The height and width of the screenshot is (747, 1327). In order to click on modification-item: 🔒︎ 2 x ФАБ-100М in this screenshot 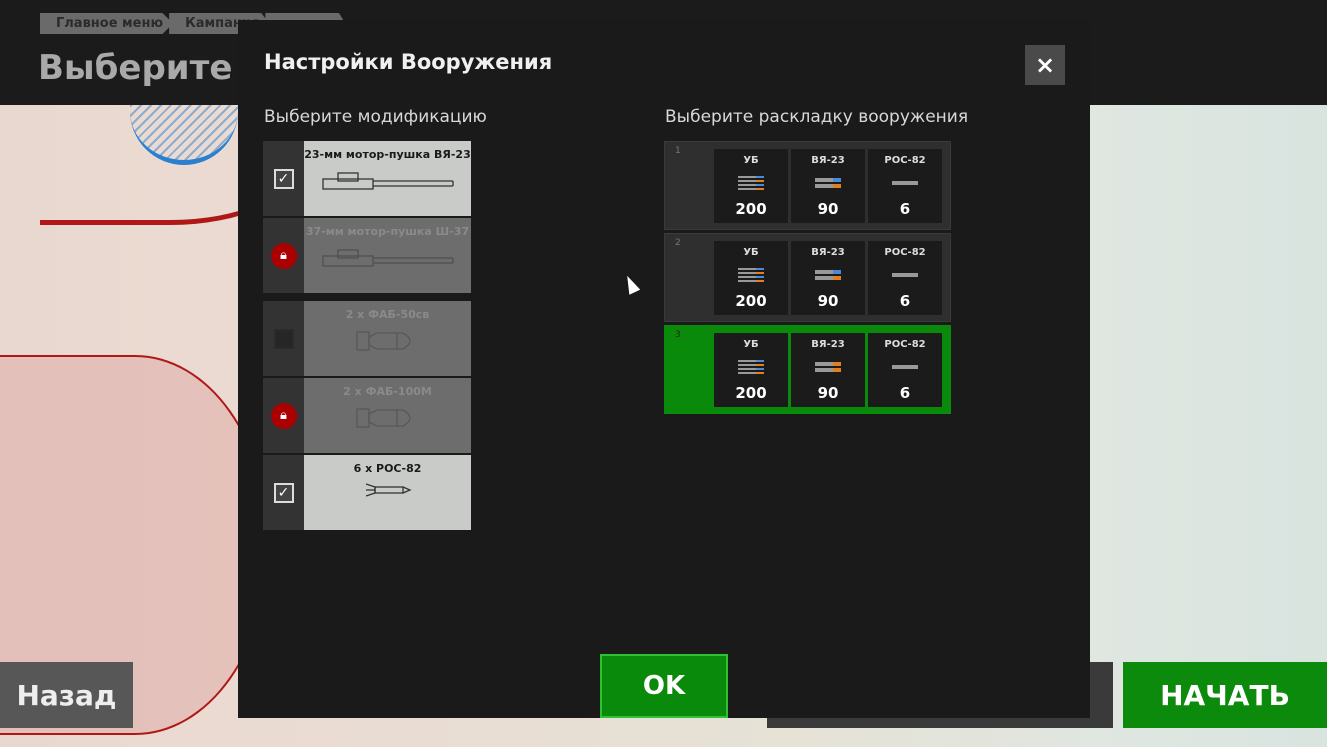, I will do `click(367, 415)`.